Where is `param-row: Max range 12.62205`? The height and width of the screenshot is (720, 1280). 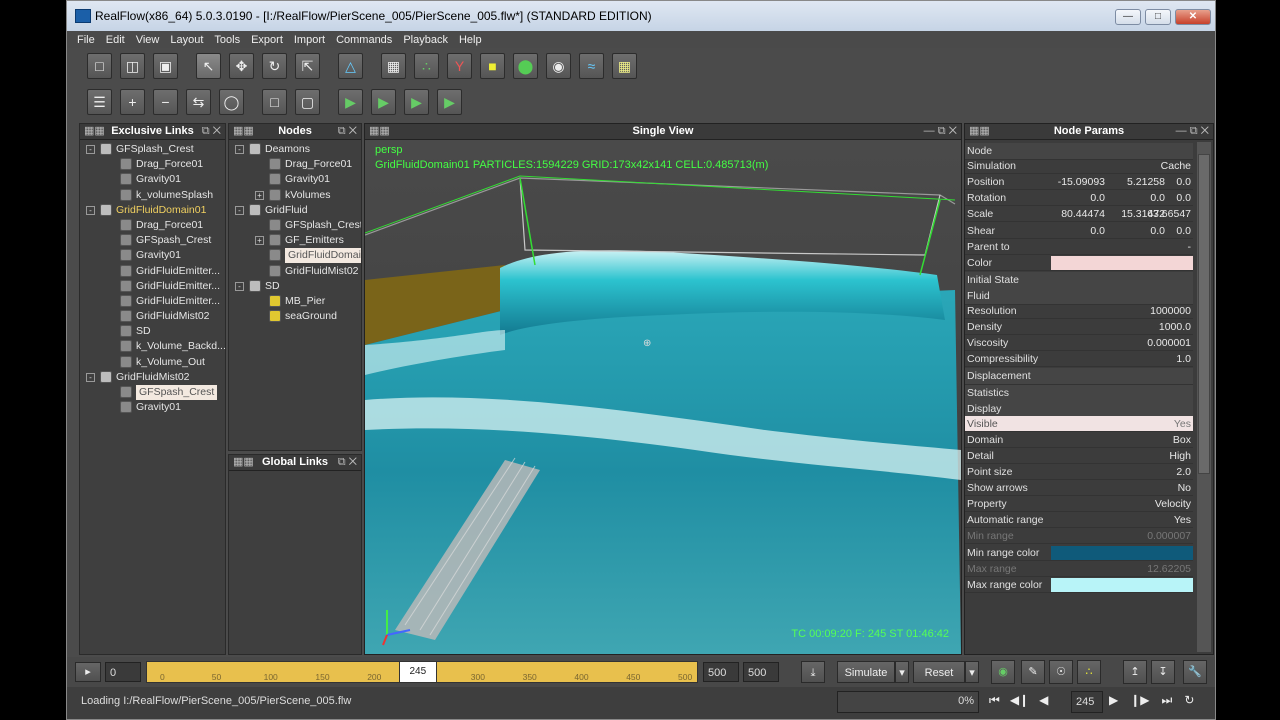 param-row: Max range 12.62205 is located at coordinates (1079, 569).